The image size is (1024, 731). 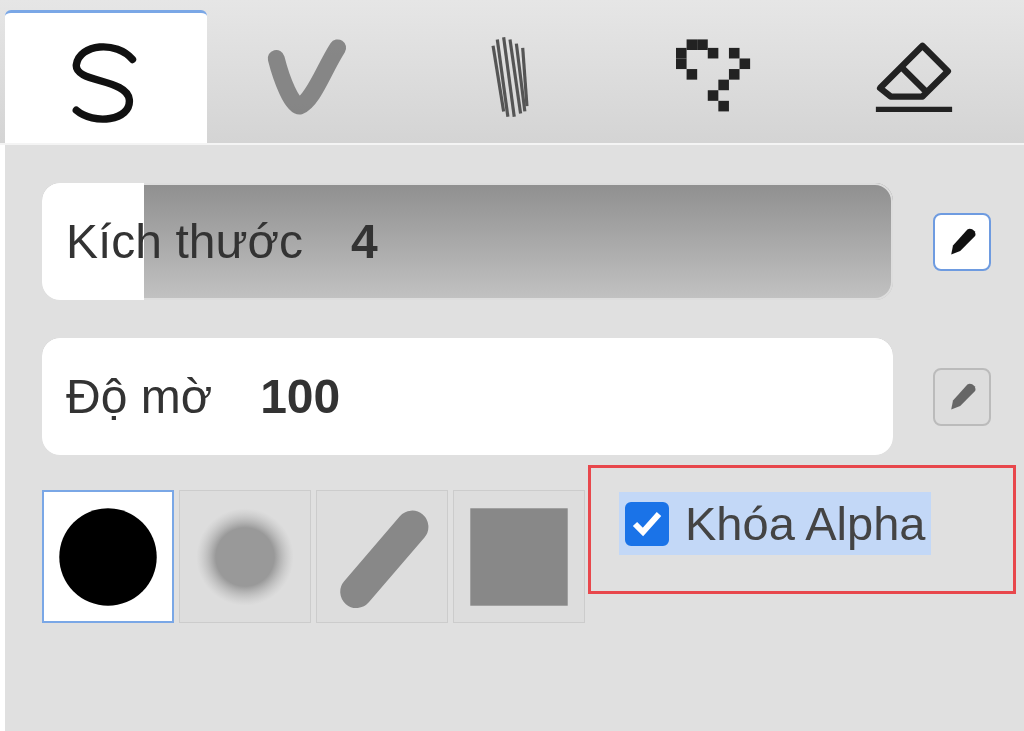 What do you see at coordinates (106, 76) in the screenshot?
I see `tool-tab` at bounding box center [106, 76].